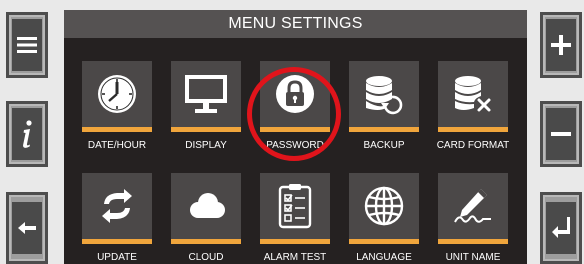 The image size is (584, 264). I want to click on tile-language: LANGUAGE, so click(384, 218).